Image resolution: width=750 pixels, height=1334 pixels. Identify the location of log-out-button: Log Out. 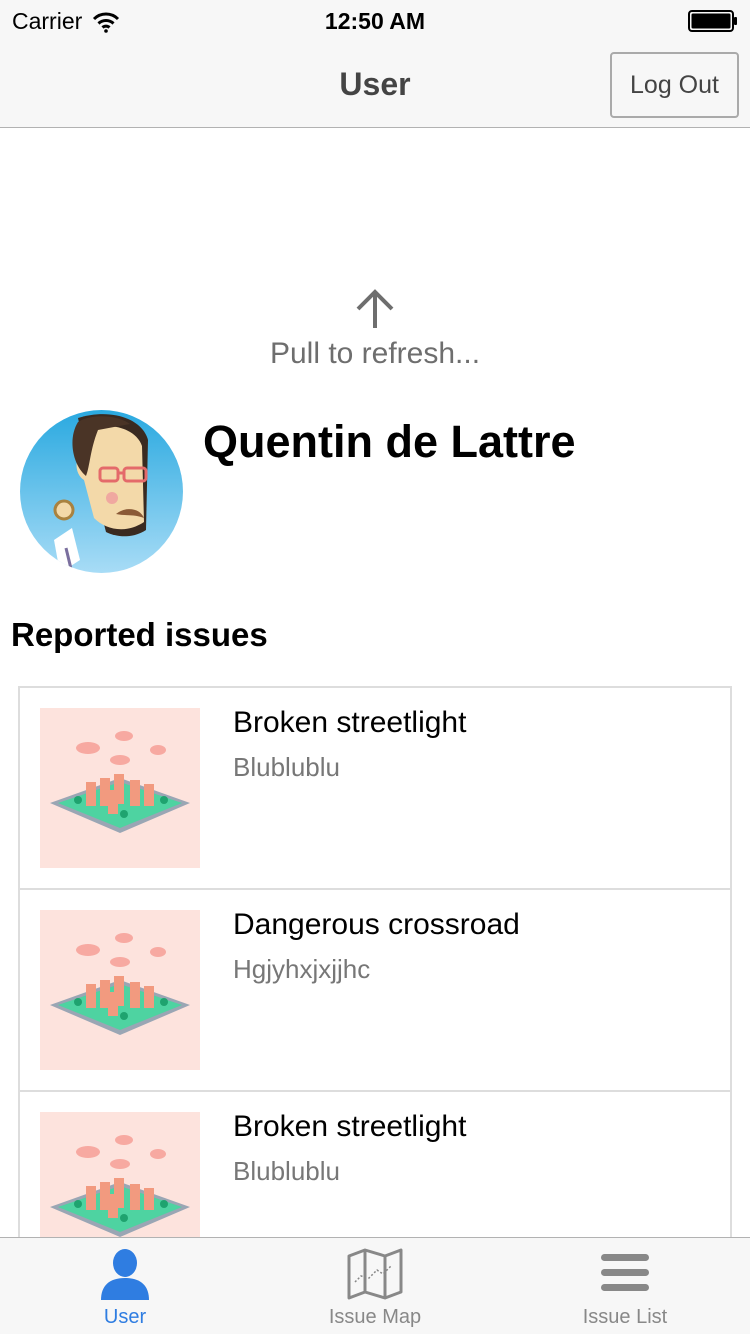
(674, 85).